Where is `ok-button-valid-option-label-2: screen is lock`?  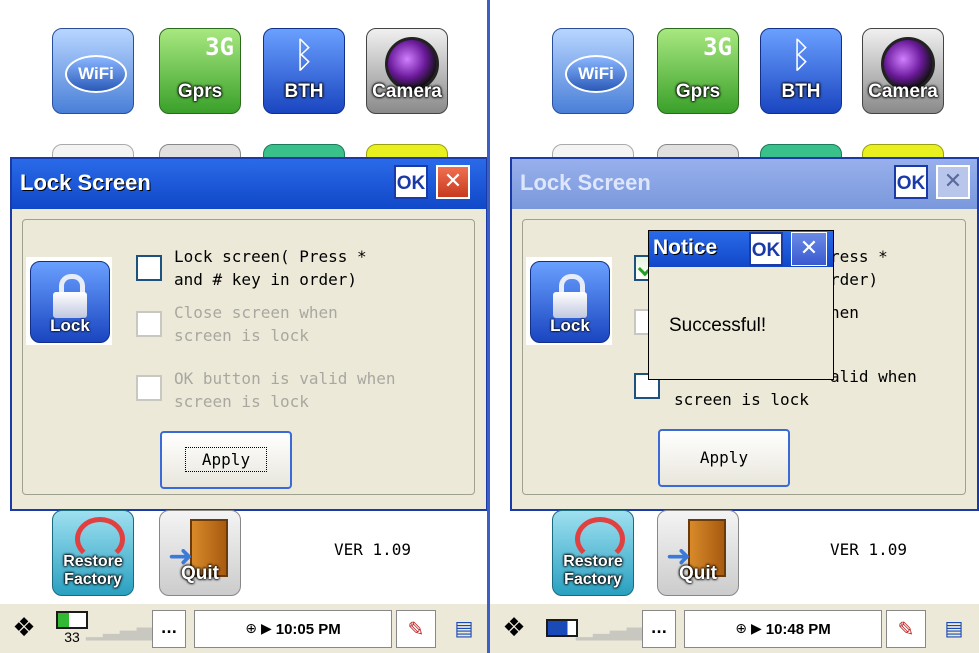 ok-button-valid-option-label-2: screen is lock is located at coordinates (741, 399).